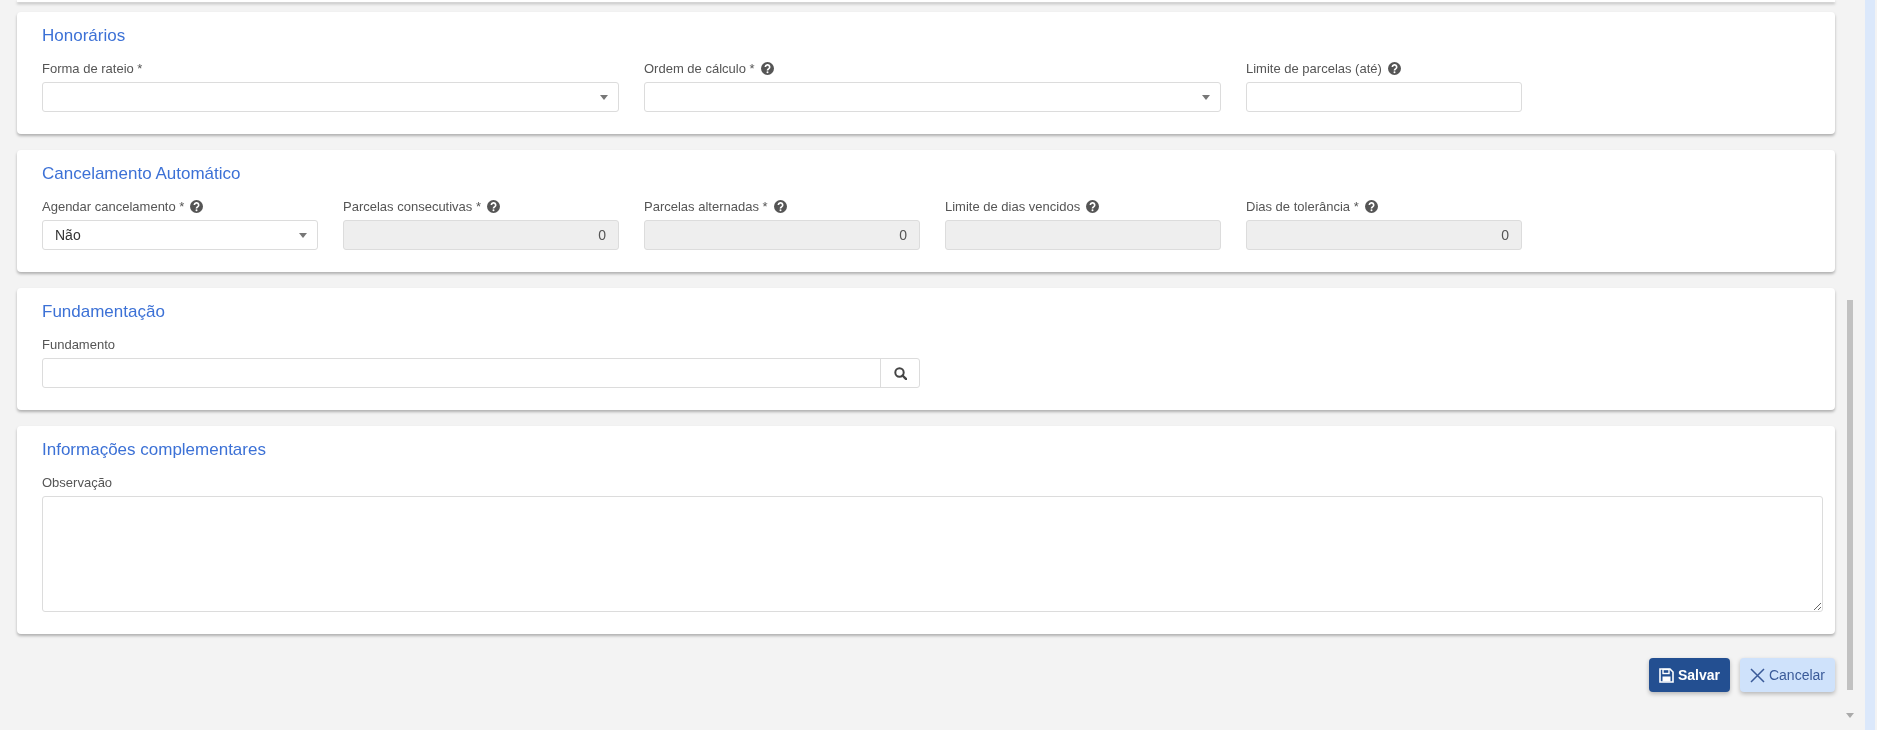 The width and height of the screenshot is (1877, 730). Describe the element at coordinates (1302, 206) in the screenshot. I see `field-label: Dias de tolerância *` at that location.